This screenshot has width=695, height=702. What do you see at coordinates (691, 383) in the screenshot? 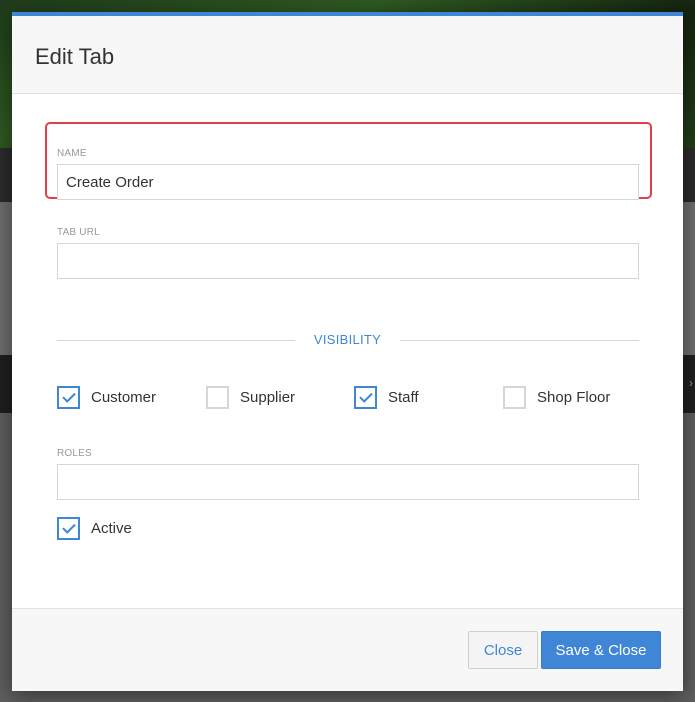
I see `chevron-right-icon: ›` at bounding box center [691, 383].